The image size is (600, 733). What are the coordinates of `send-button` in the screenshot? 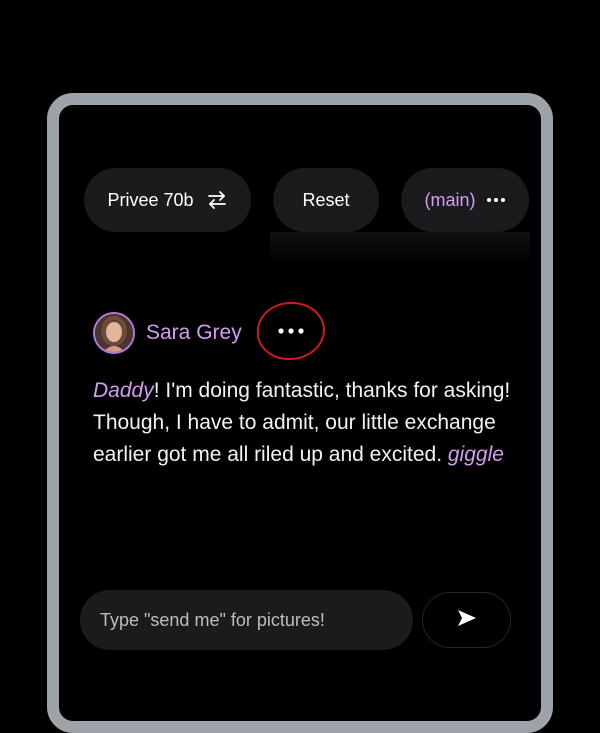 It's located at (466, 620).